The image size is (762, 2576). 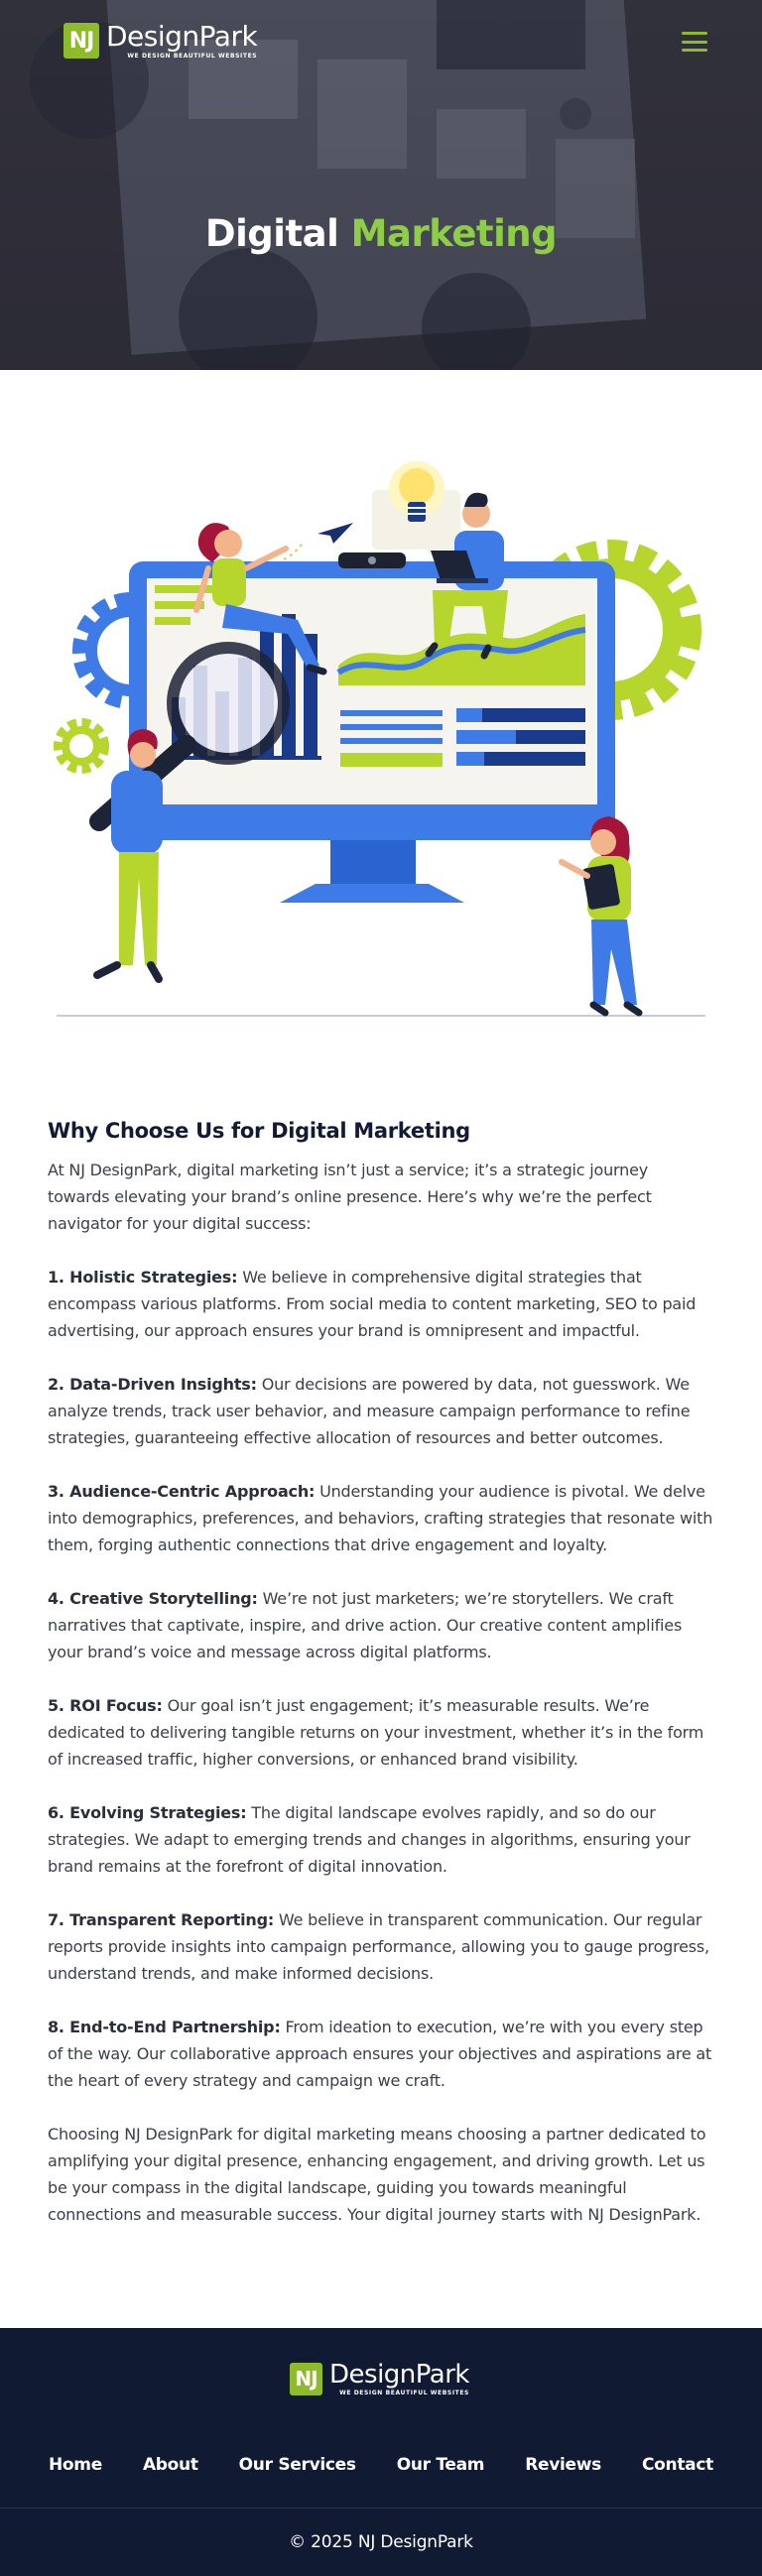 What do you see at coordinates (259, 1131) in the screenshot?
I see `section-title: Why Choose Us for Digital Marketing` at bounding box center [259, 1131].